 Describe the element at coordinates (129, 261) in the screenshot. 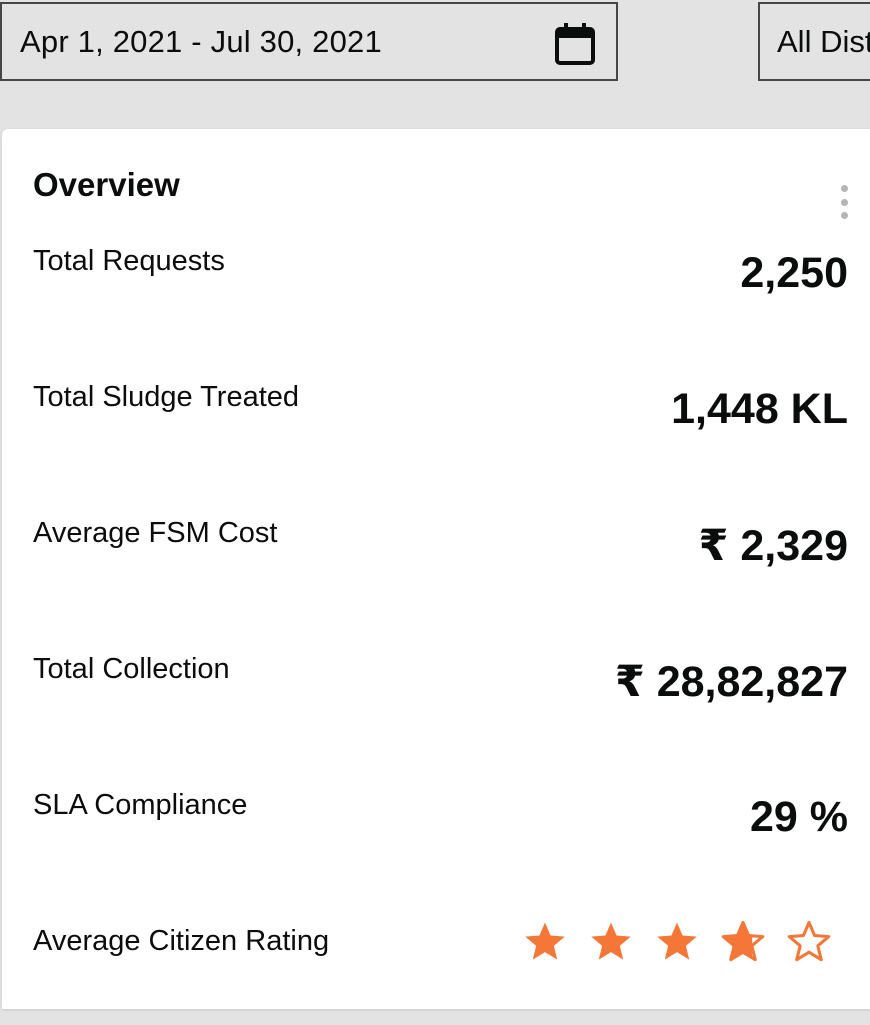

I see `metric-label: Total Requests` at that location.